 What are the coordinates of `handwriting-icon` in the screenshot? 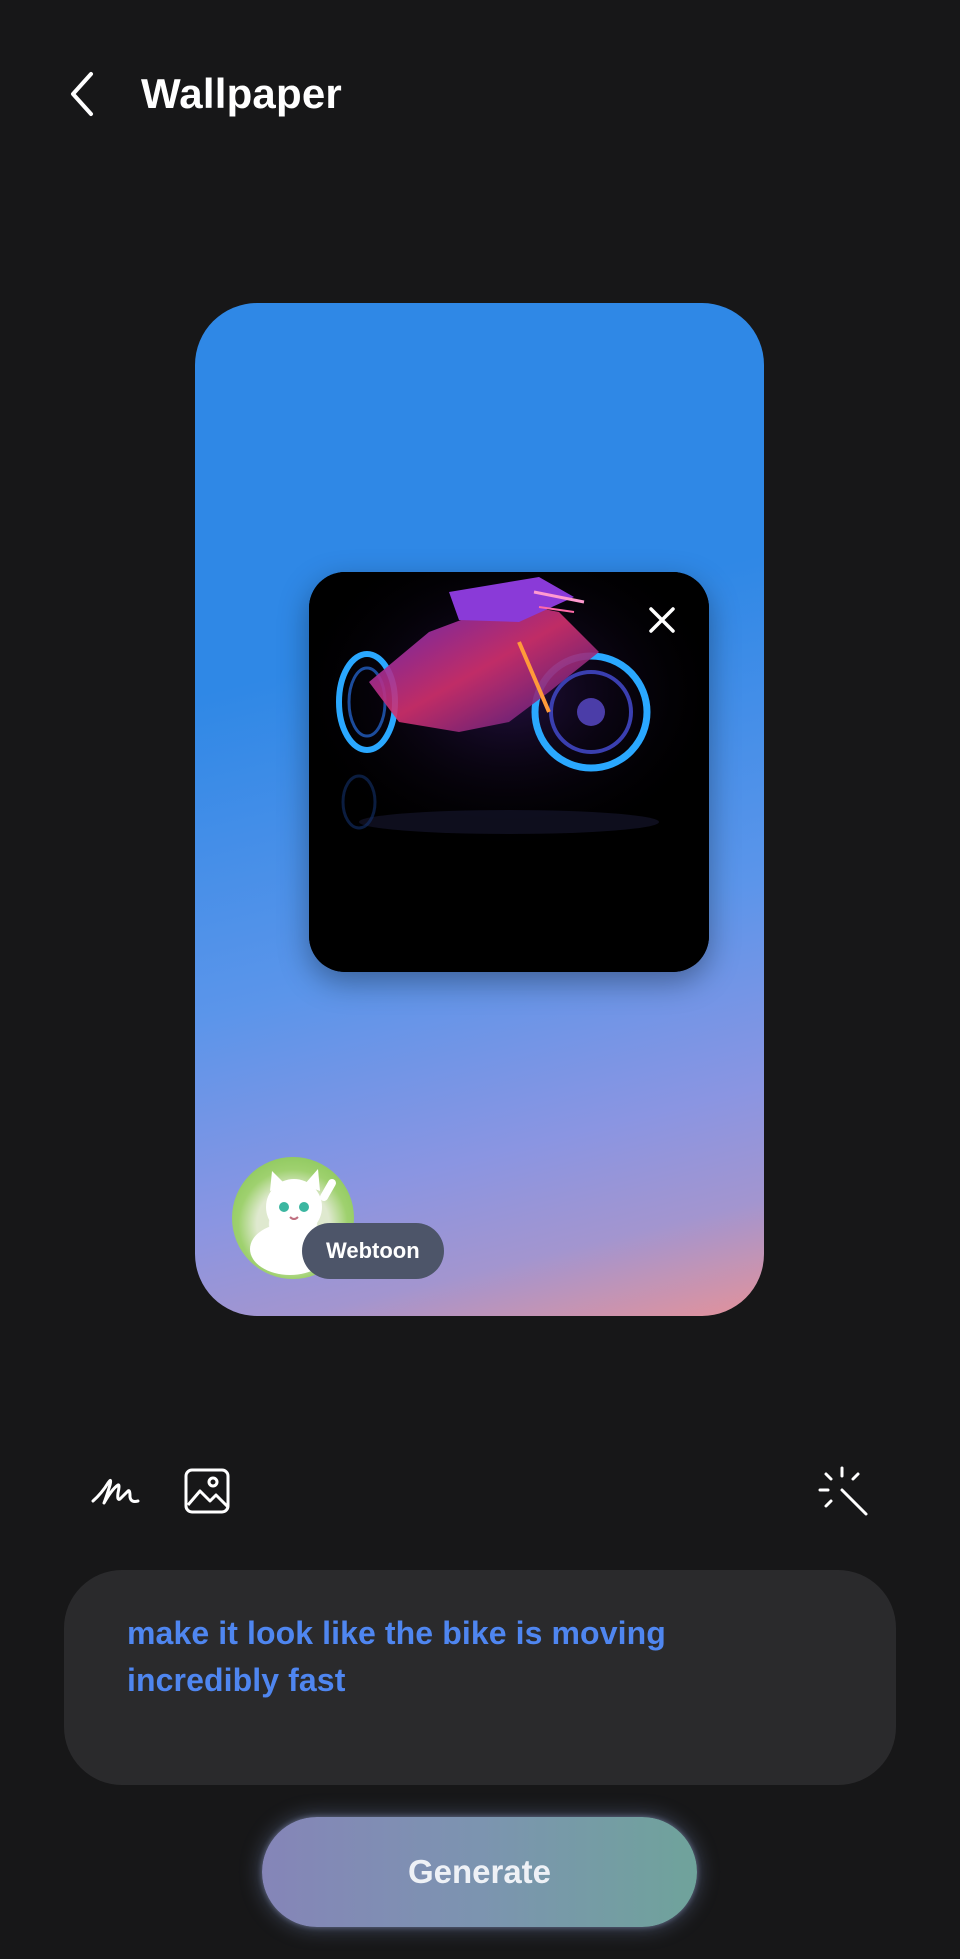 It's located at (115, 1491).